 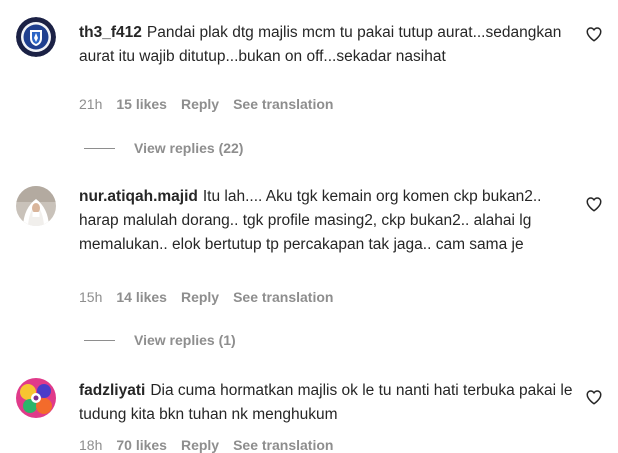 I want to click on comment-meta: 21h 15 likes Reply See translation, so click(x=206, y=104).